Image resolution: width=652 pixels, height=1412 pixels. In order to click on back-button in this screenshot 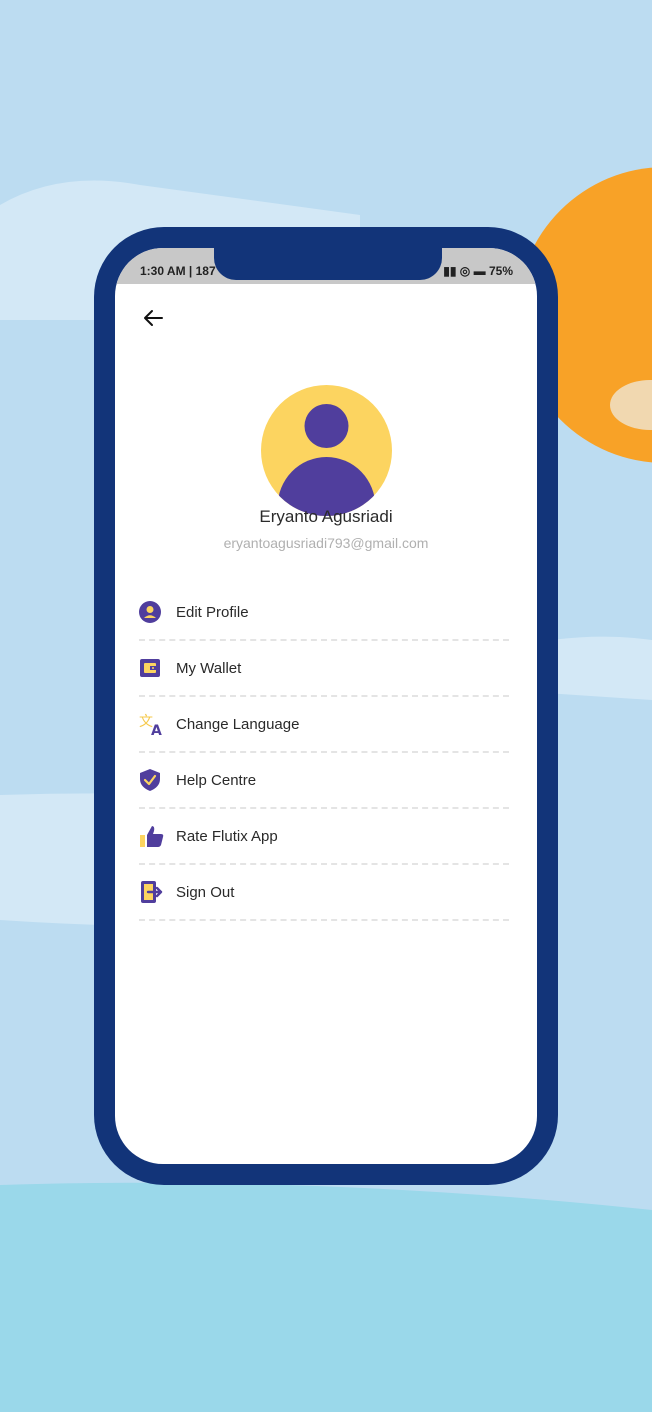, I will do `click(153, 318)`.